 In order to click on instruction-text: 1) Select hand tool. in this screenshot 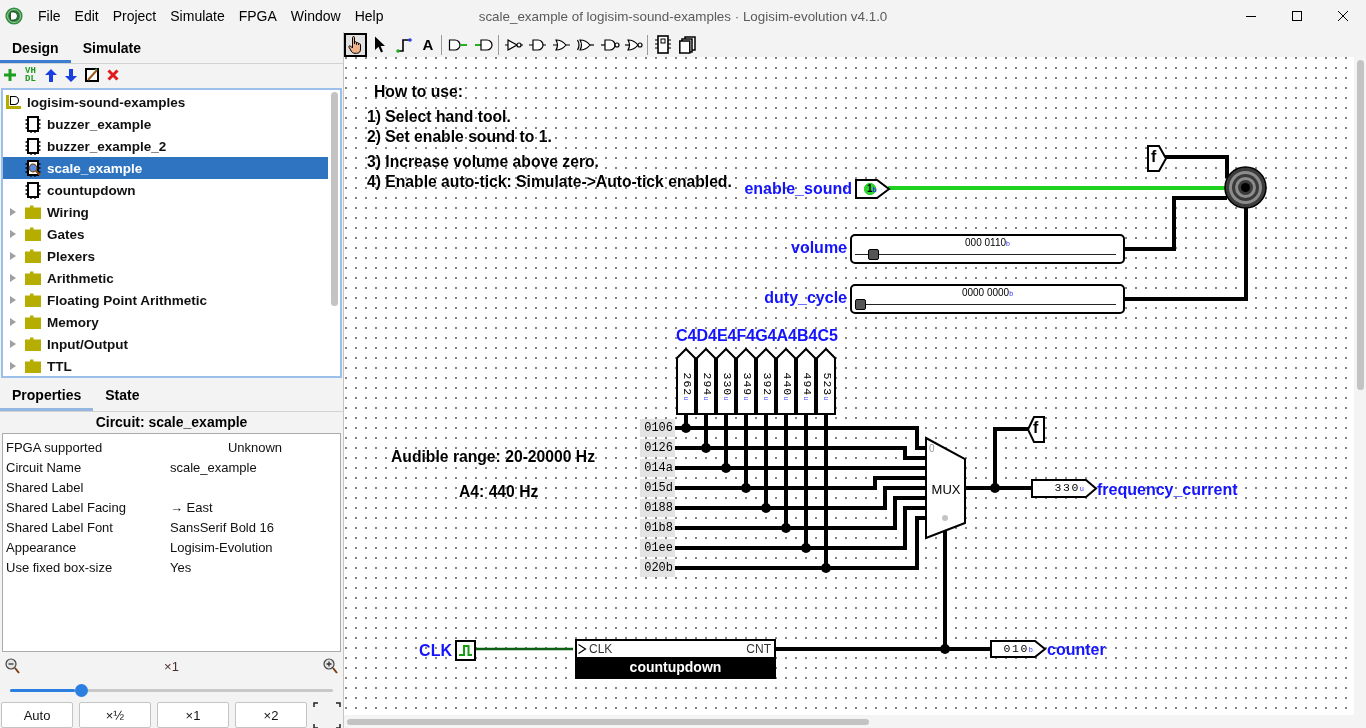, I will do `click(439, 117)`.